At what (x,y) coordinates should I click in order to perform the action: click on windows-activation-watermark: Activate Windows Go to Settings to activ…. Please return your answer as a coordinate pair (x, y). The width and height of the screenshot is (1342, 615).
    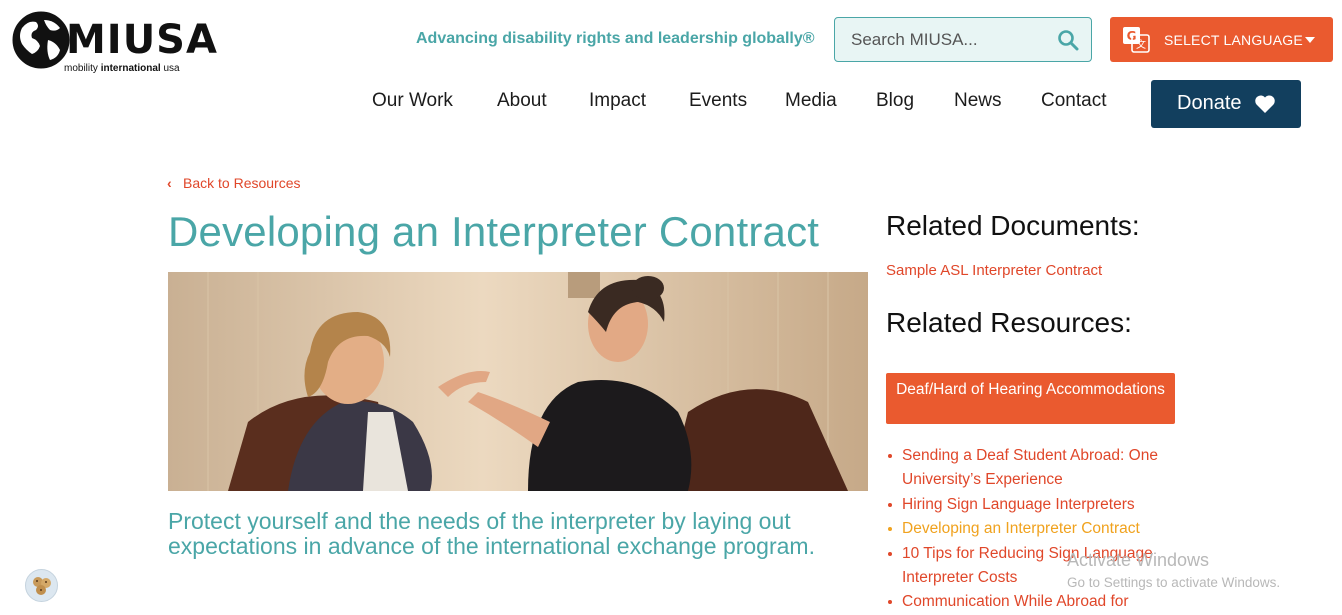
    Looking at the image, I should click on (1173, 570).